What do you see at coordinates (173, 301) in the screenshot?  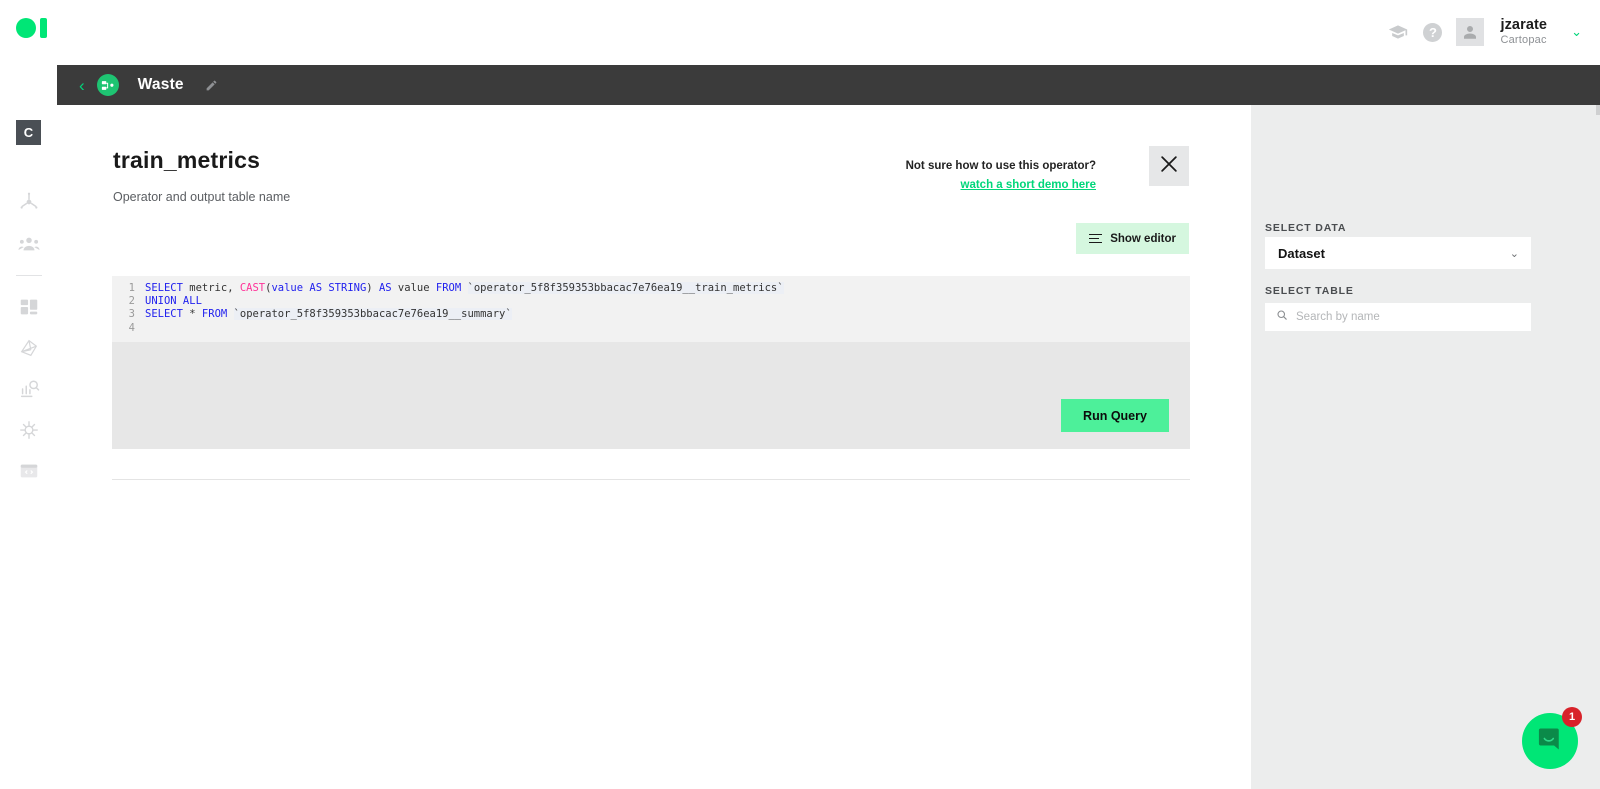 I see `sql-line-text: UNION ALL` at bounding box center [173, 301].